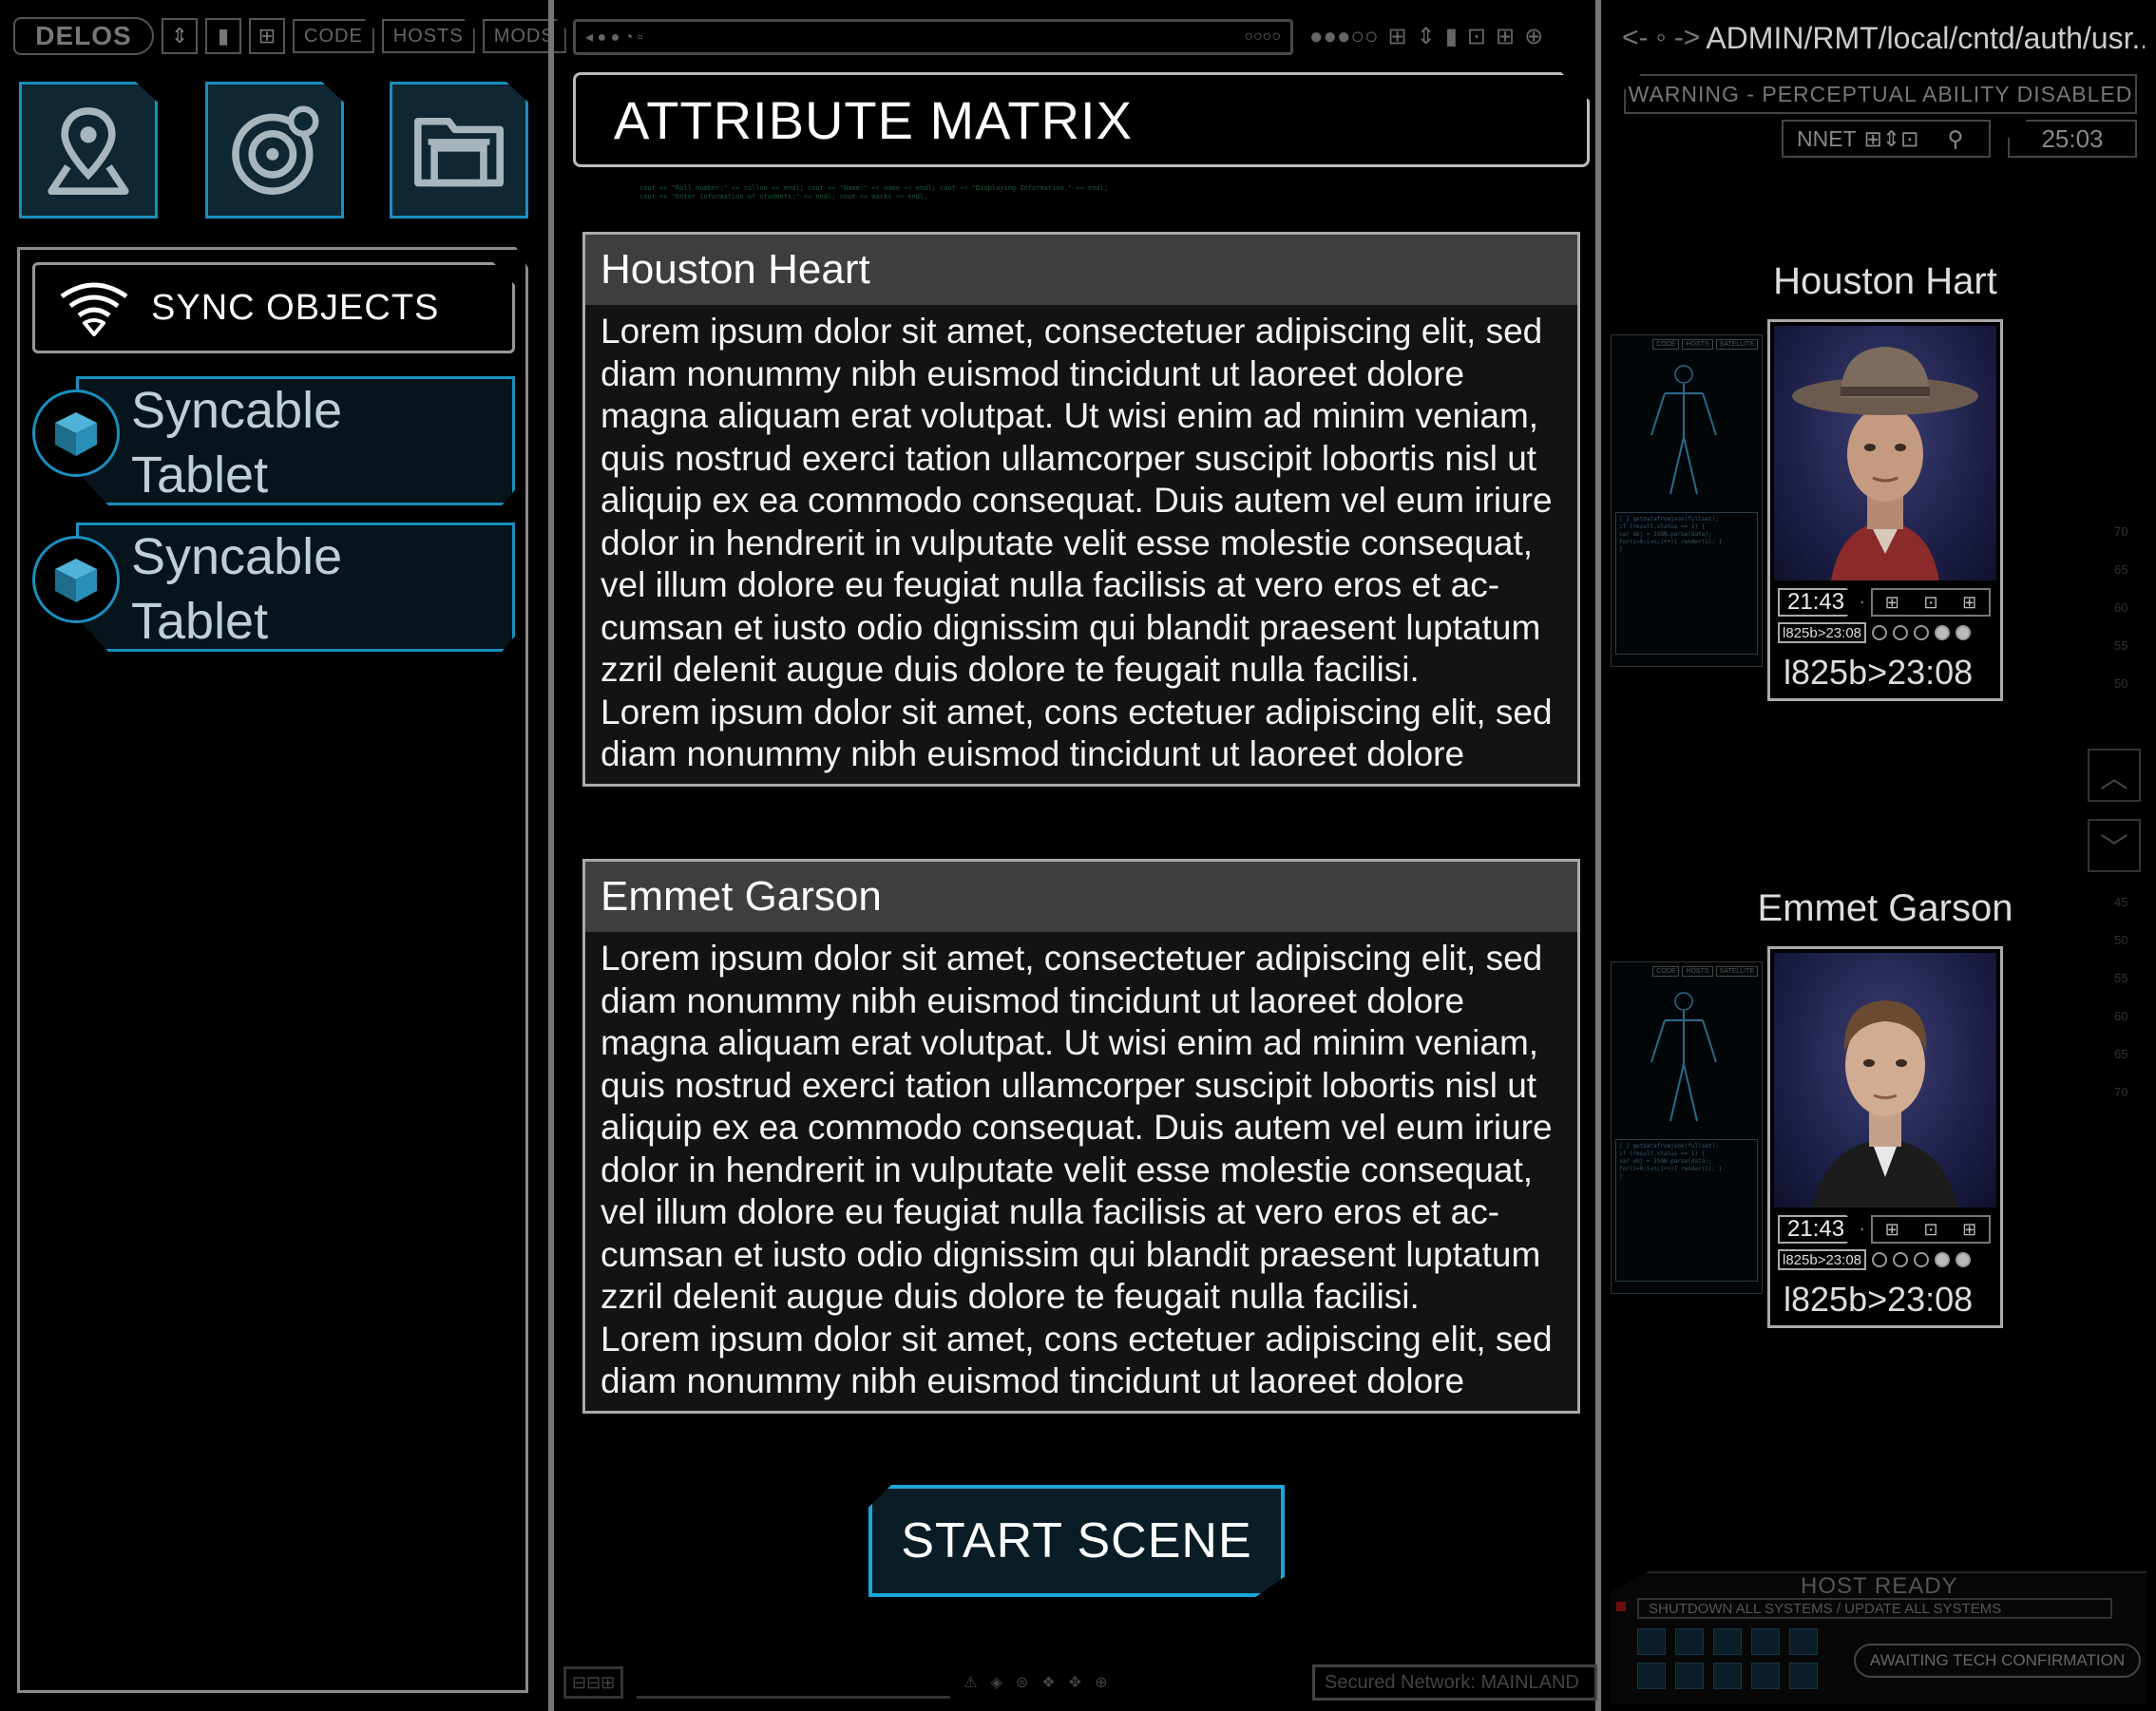 This screenshot has height=1711, width=2156. I want to click on document-icon, so click(1766, 1641).